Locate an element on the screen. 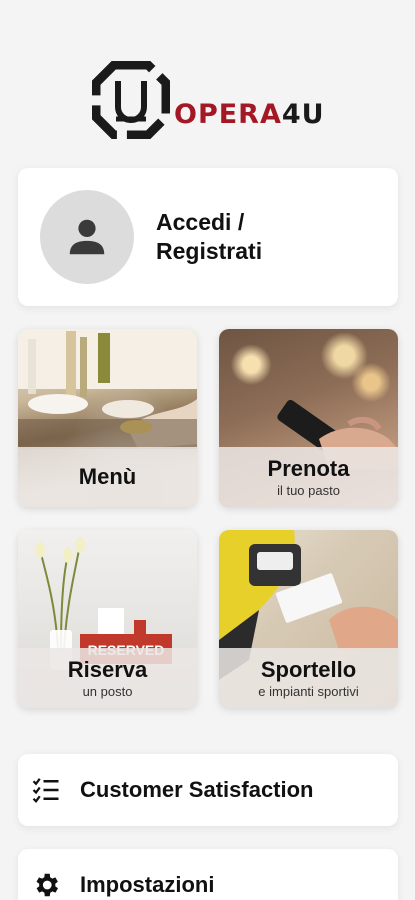  opera4u-logo-mark-icon is located at coordinates (131, 100).